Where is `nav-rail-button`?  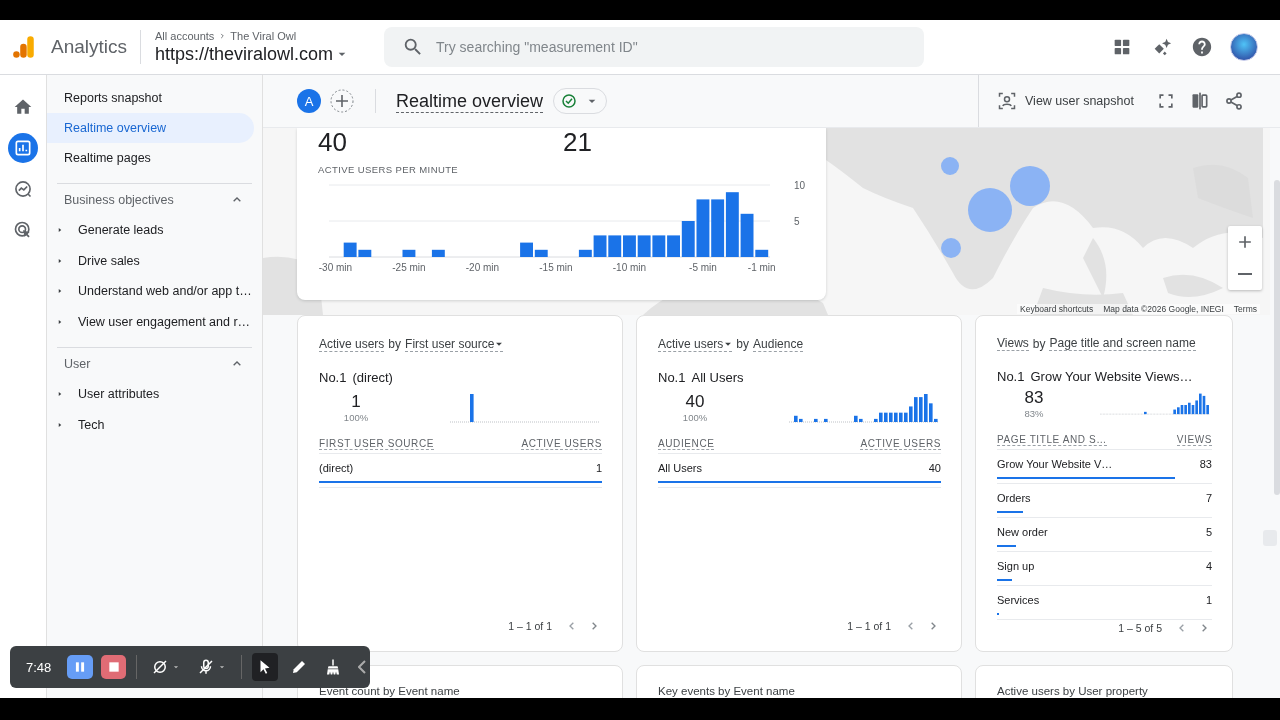
nav-rail-button is located at coordinates (23, 148).